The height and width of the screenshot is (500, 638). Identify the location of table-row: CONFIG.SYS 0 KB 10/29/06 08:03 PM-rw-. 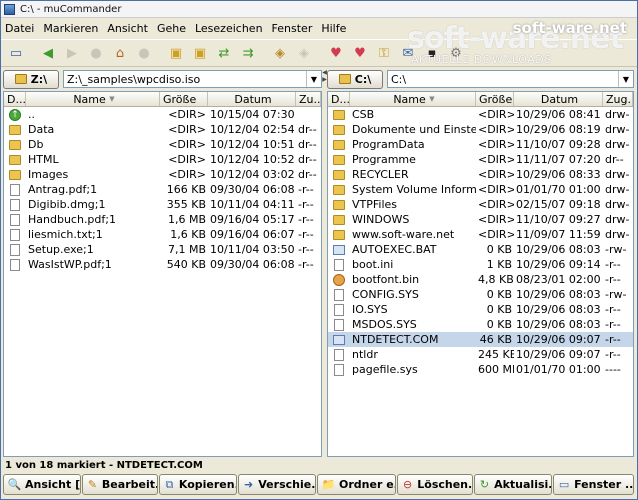
(480, 294).